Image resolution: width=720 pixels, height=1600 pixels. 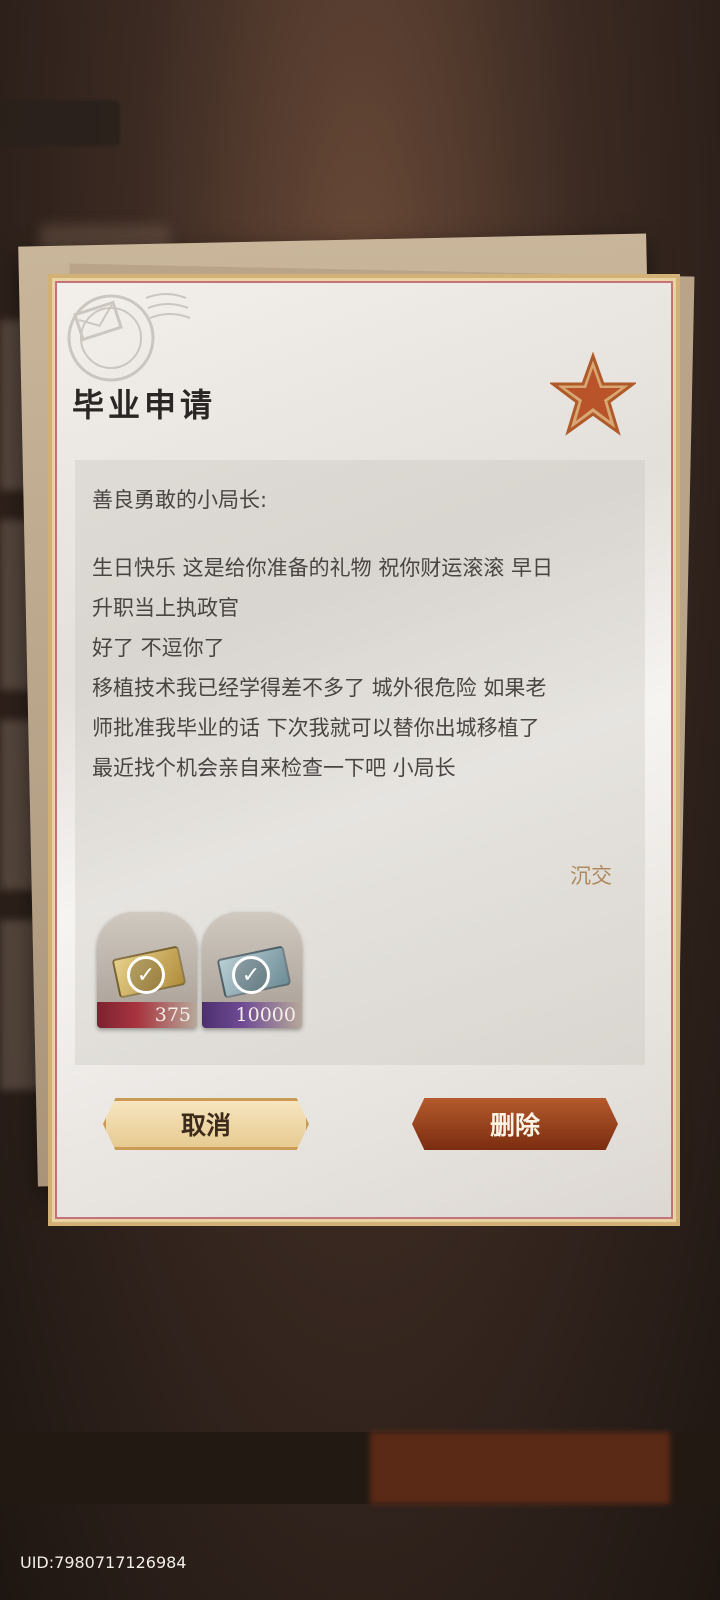 I want to click on attachment-item: ✓ 10000, so click(x=252, y=970).